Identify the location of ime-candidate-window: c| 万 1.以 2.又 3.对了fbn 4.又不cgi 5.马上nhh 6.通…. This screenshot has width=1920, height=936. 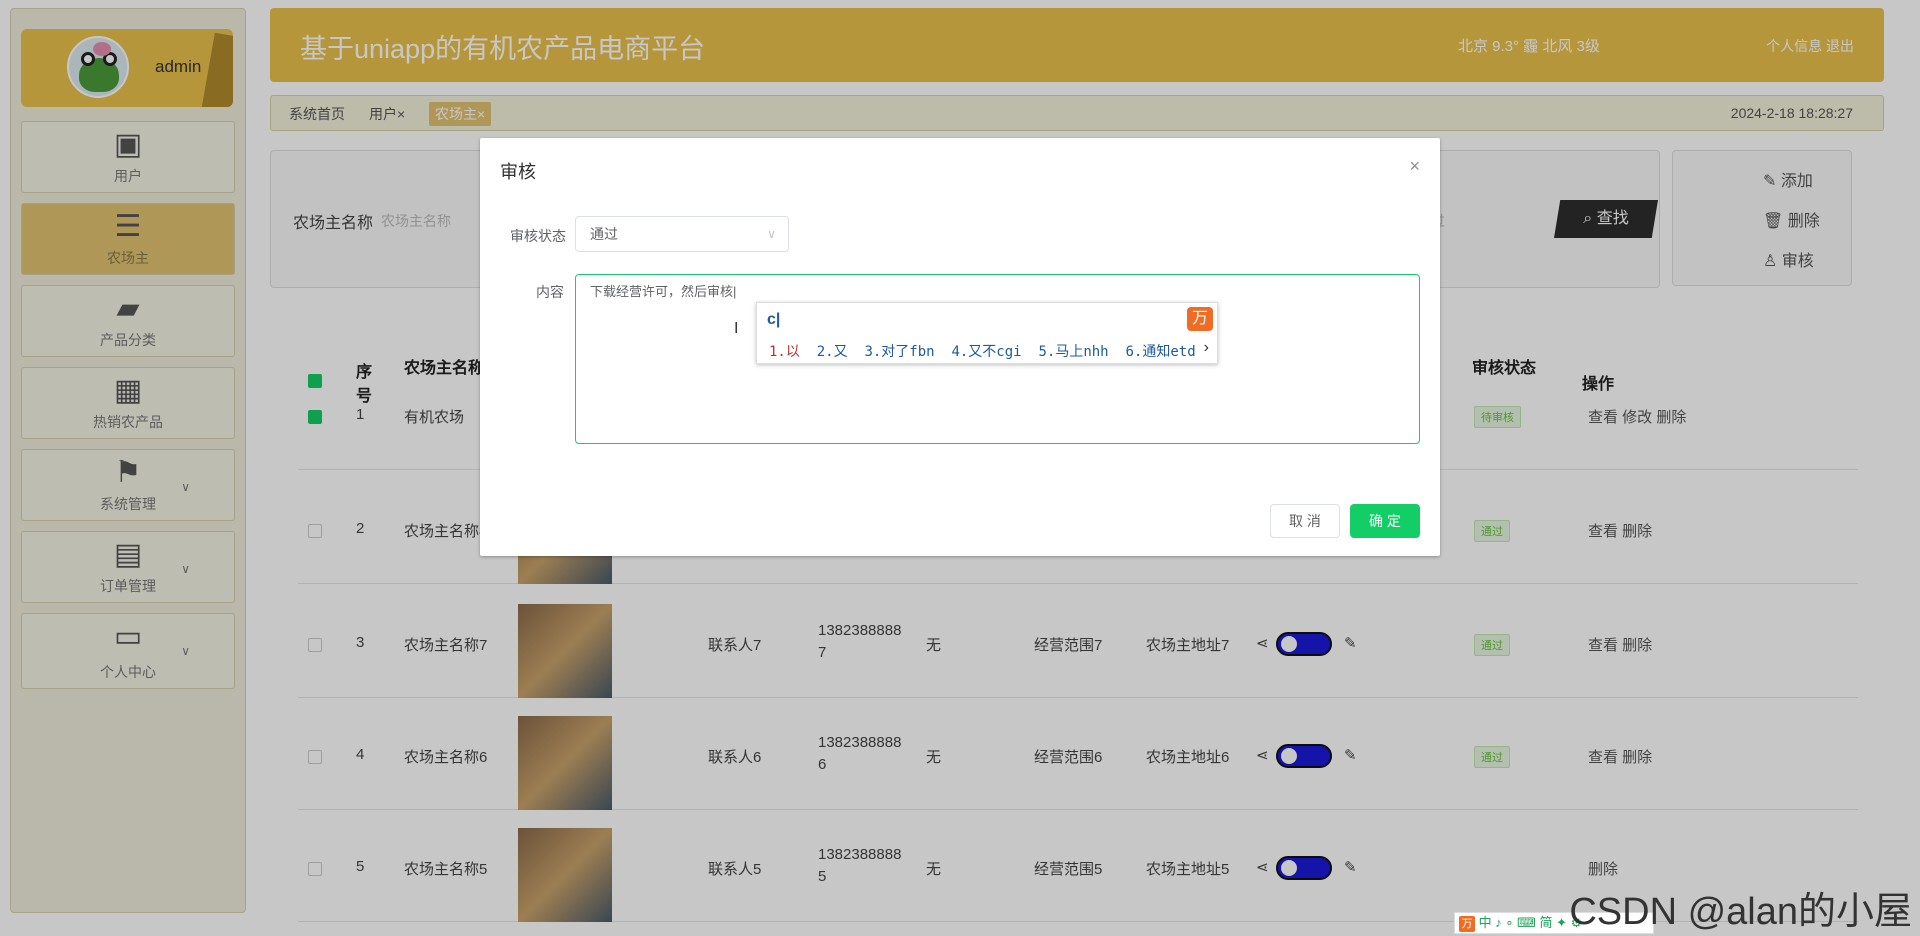
(987, 333).